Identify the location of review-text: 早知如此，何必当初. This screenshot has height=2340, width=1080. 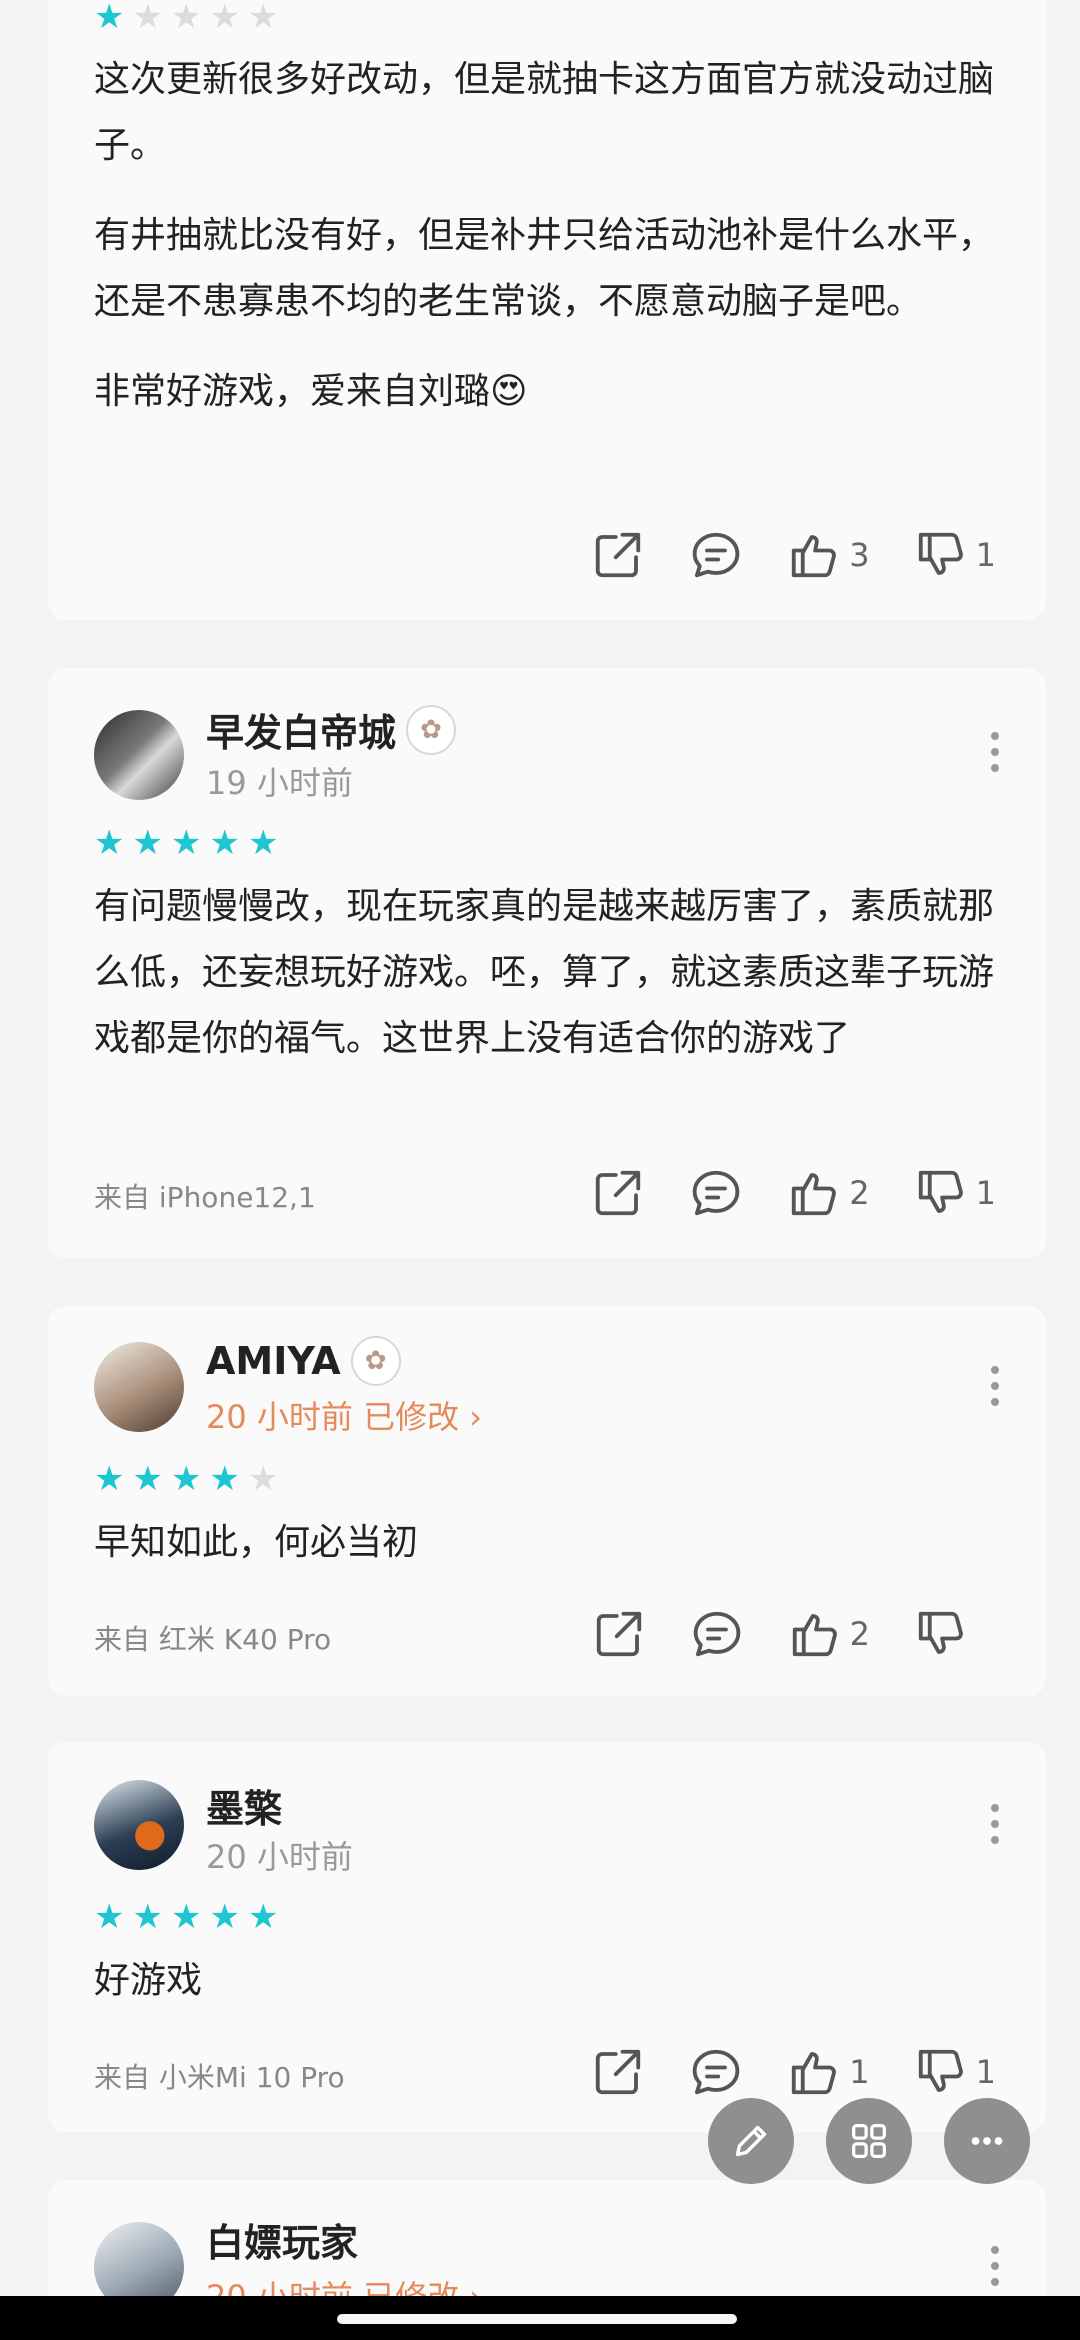
(256, 1542).